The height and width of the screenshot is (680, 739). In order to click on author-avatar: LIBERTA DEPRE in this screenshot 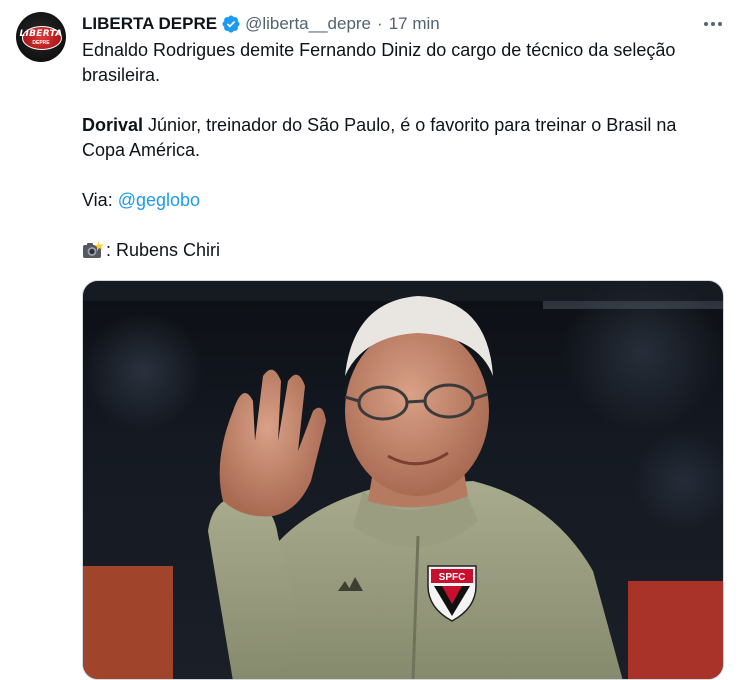, I will do `click(41, 37)`.